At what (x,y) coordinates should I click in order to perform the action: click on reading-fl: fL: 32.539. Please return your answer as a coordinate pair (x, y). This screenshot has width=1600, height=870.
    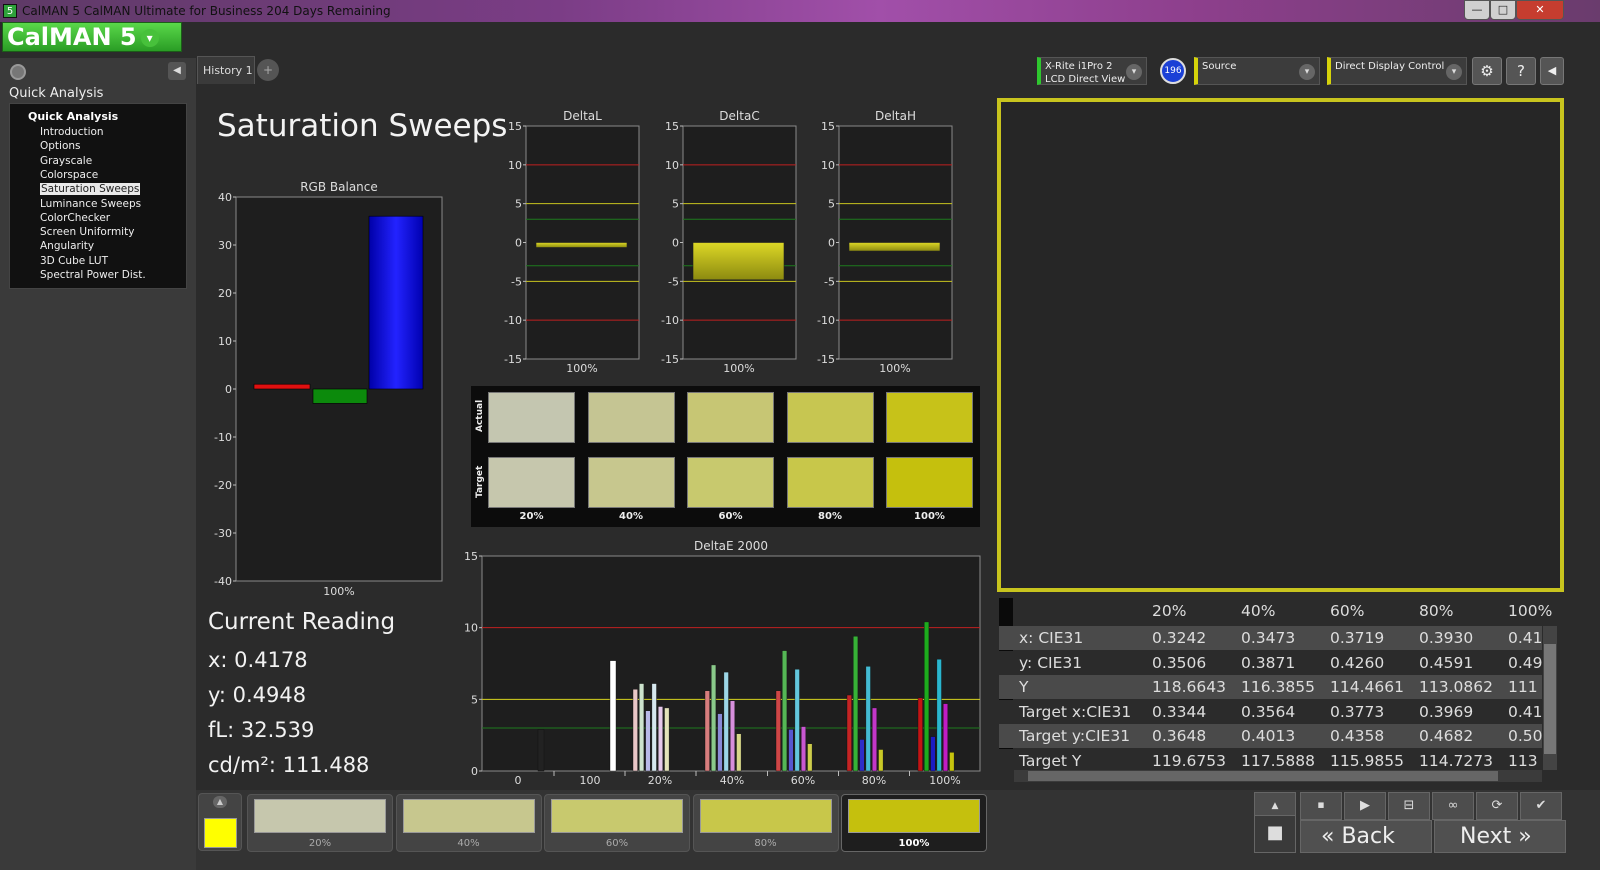
    Looking at the image, I should click on (261, 730).